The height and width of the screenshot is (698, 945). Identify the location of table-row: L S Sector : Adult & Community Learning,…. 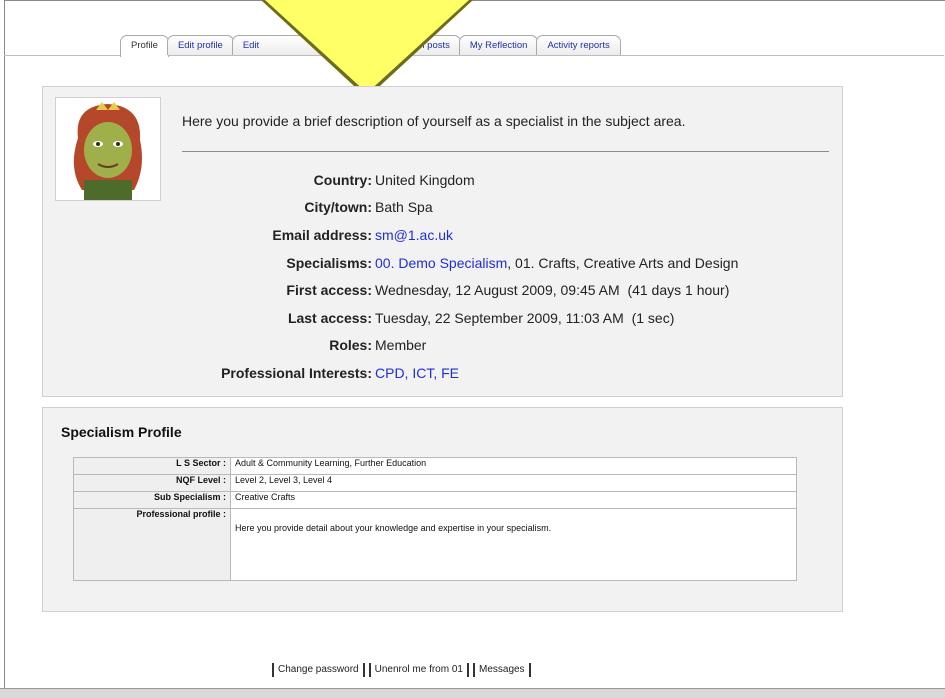
(435, 466).